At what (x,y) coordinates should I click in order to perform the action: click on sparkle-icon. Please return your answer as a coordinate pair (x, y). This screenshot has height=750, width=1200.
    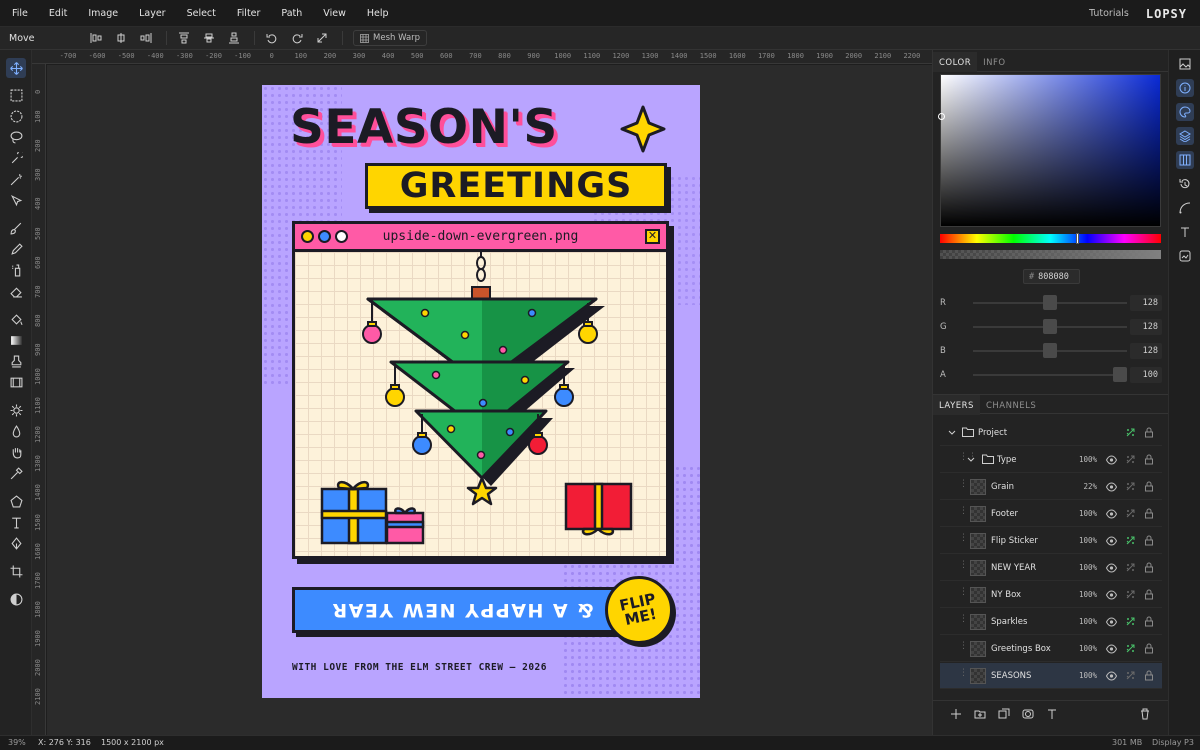
    Looking at the image, I should click on (643, 129).